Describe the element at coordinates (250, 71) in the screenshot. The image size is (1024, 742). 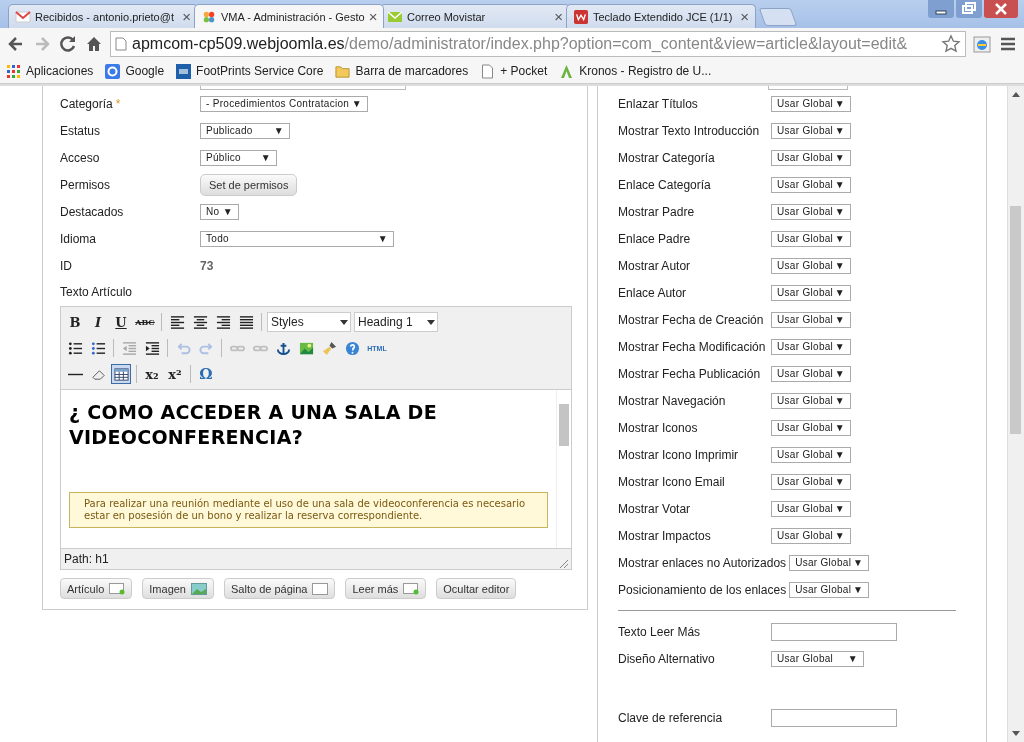
I see `bookmark: FootPrints Service Core` at that location.